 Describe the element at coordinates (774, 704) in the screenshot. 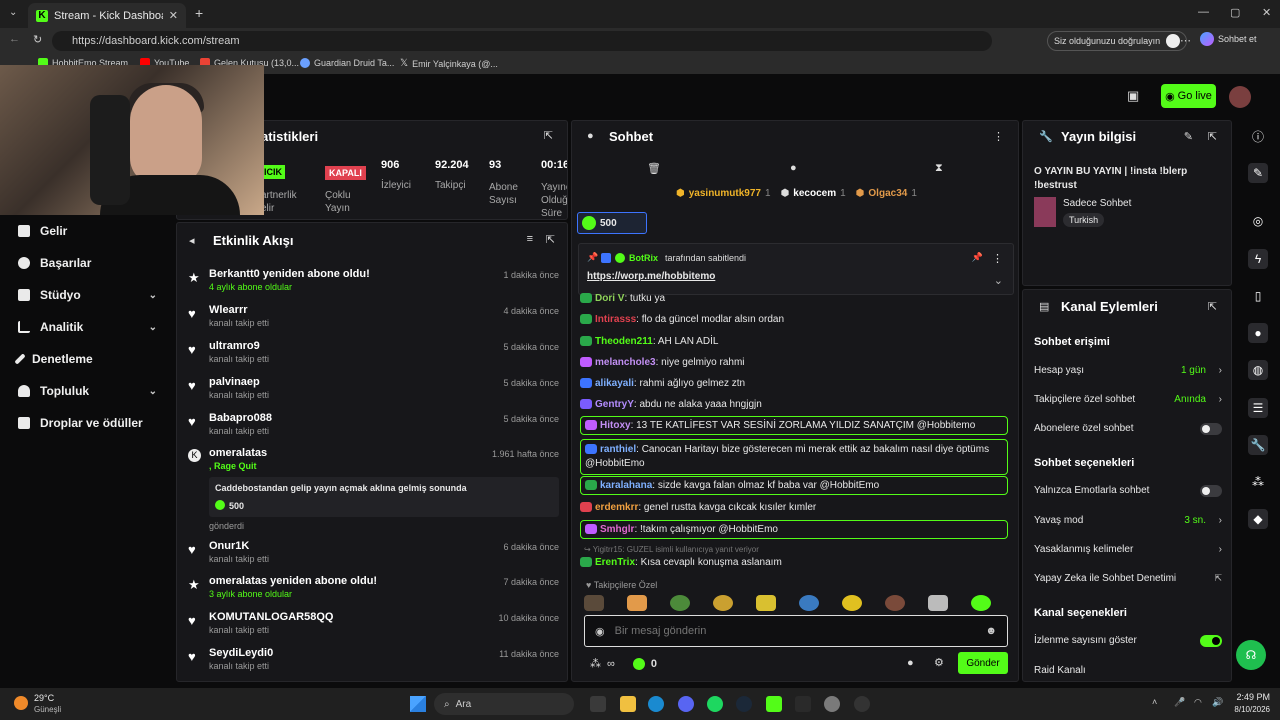

I see `kick-app-icon` at that location.